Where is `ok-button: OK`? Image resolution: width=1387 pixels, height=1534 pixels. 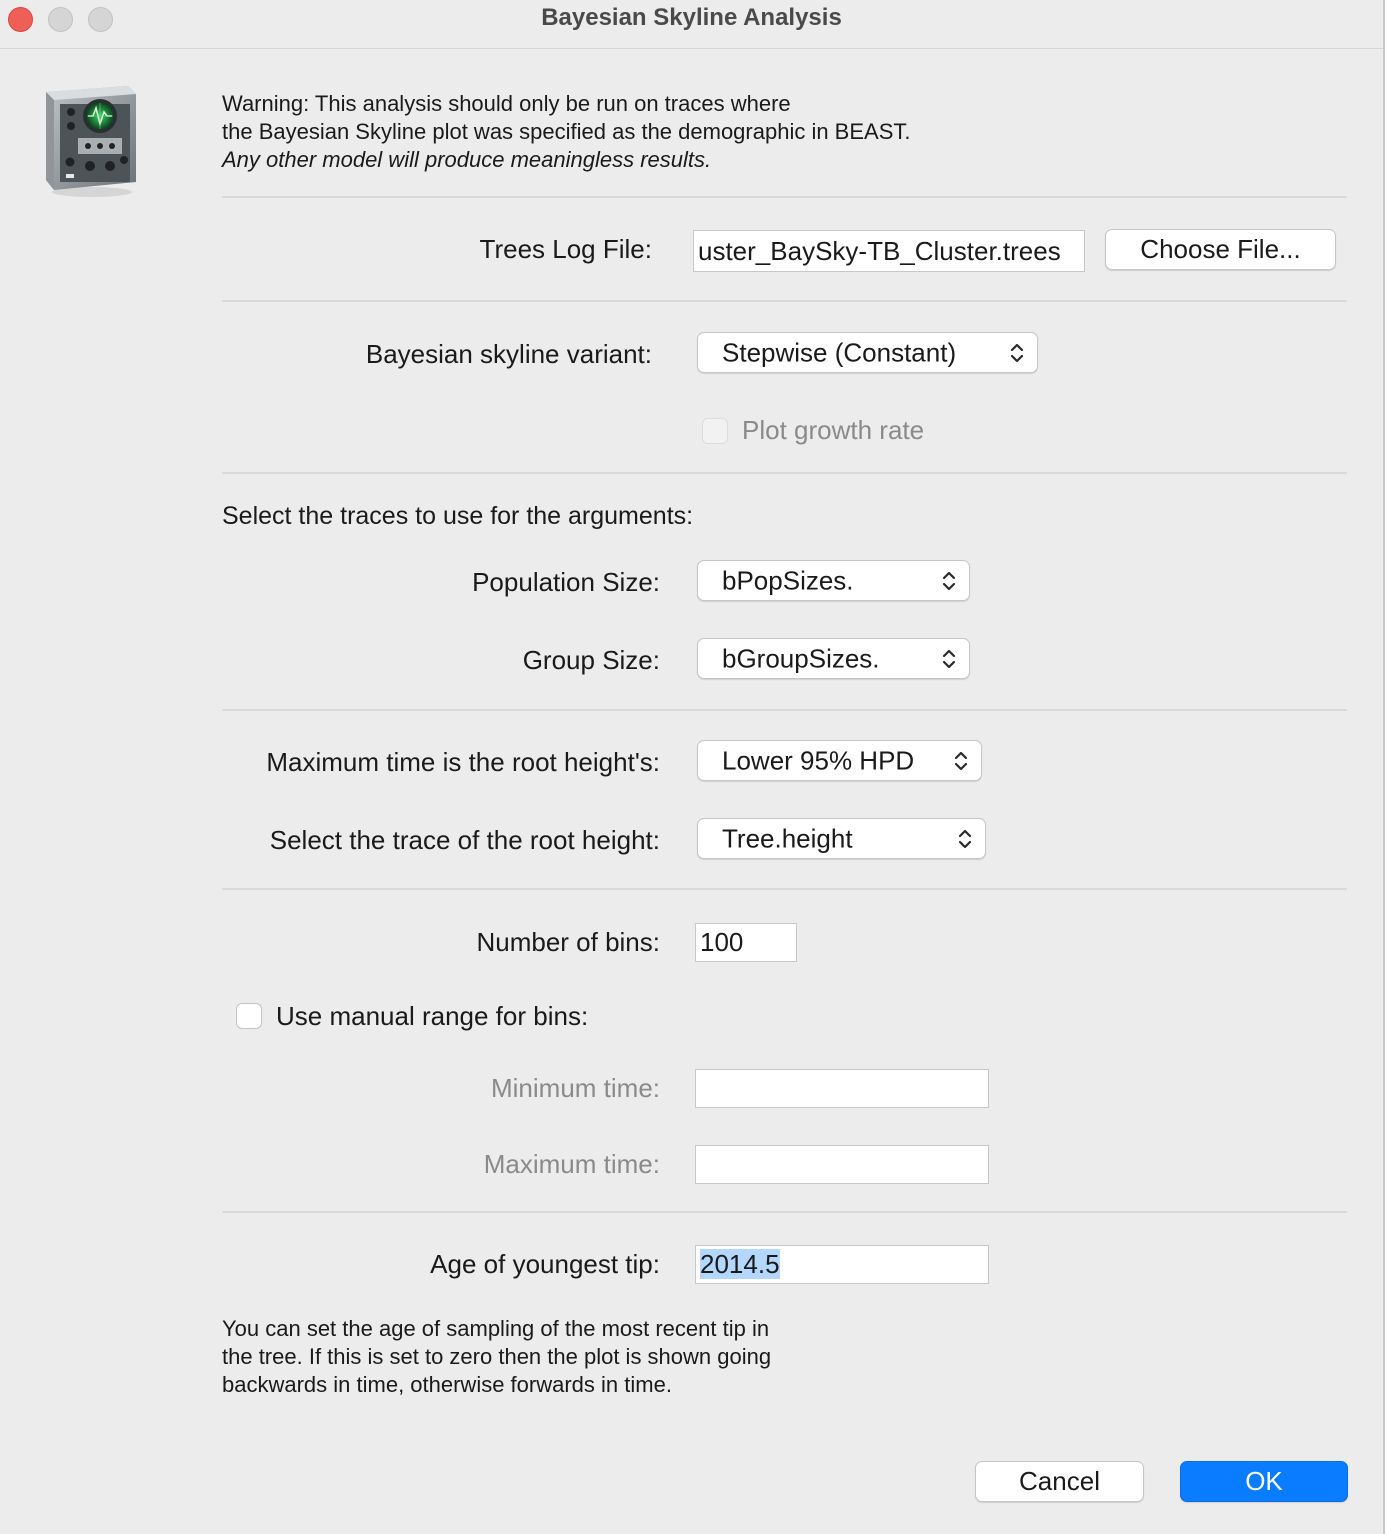
ok-button: OK is located at coordinates (1264, 1481).